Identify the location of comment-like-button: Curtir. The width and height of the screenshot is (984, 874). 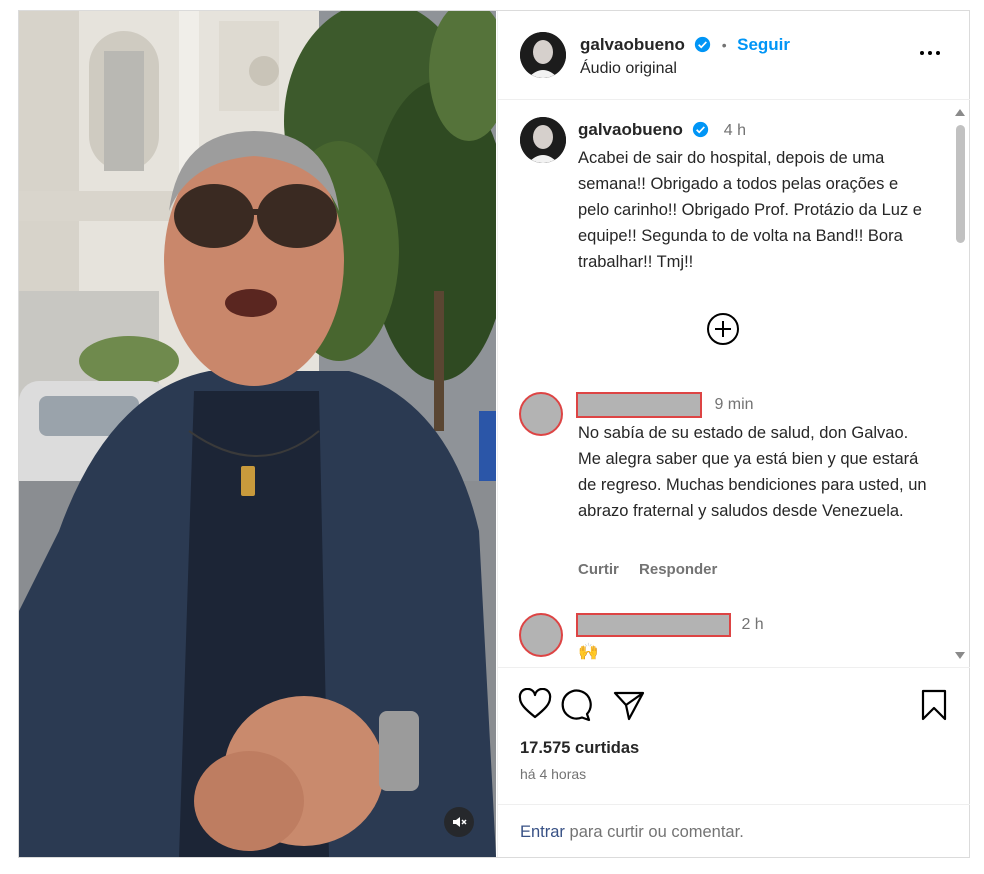
(598, 569).